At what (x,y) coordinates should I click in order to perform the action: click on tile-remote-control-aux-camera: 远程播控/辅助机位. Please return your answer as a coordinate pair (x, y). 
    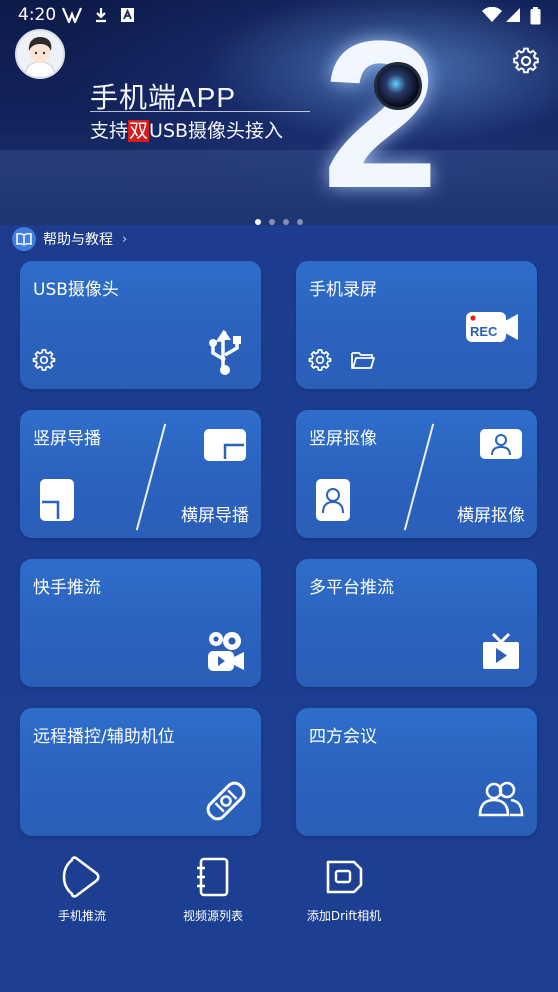
    Looking at the image, I should click on (140, 772).